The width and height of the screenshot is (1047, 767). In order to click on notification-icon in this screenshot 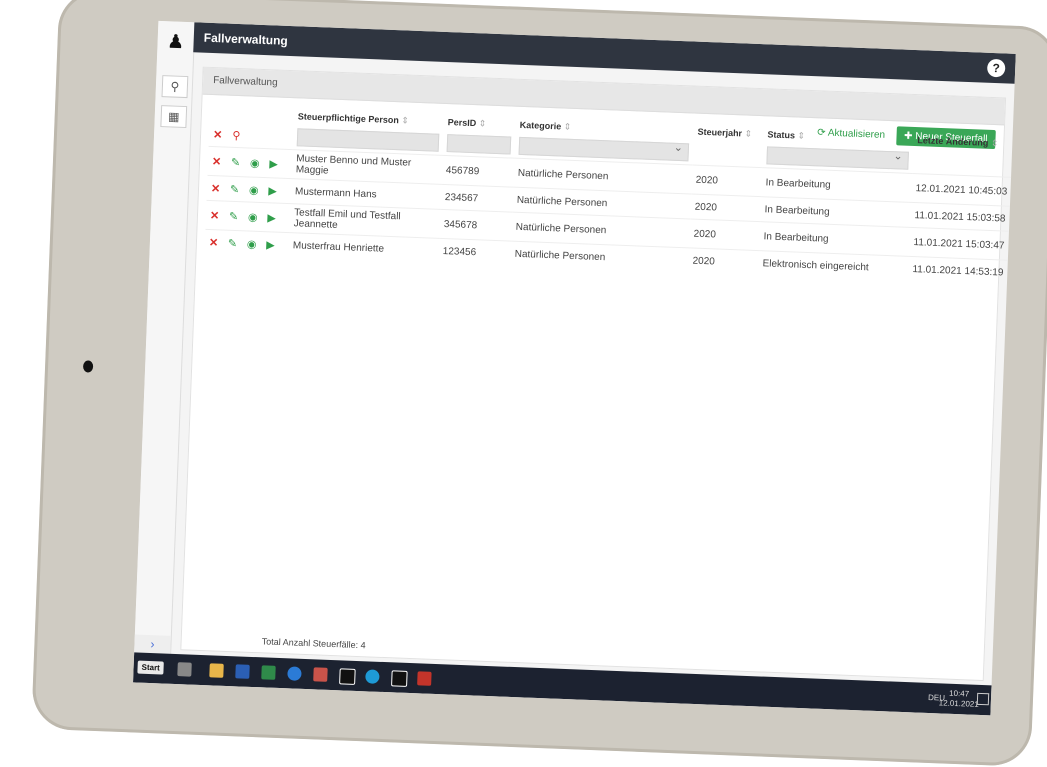, I will do `click(983, 699)`.